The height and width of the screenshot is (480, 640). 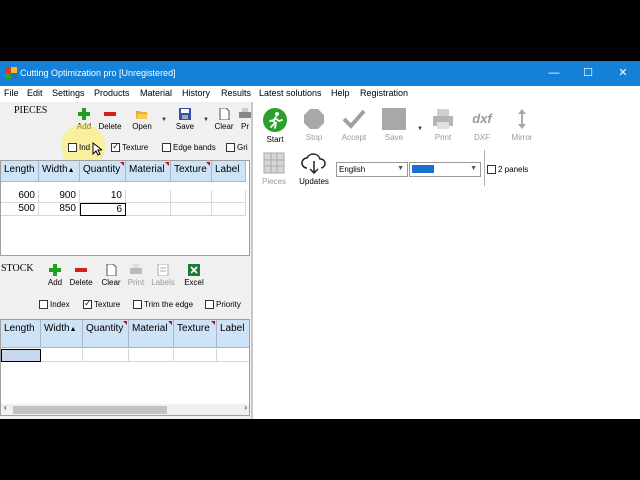 What do you see at coordinates (115, 146) in the screenshot?
I see `pieces-texture-box` at bounding box center [115, 146].